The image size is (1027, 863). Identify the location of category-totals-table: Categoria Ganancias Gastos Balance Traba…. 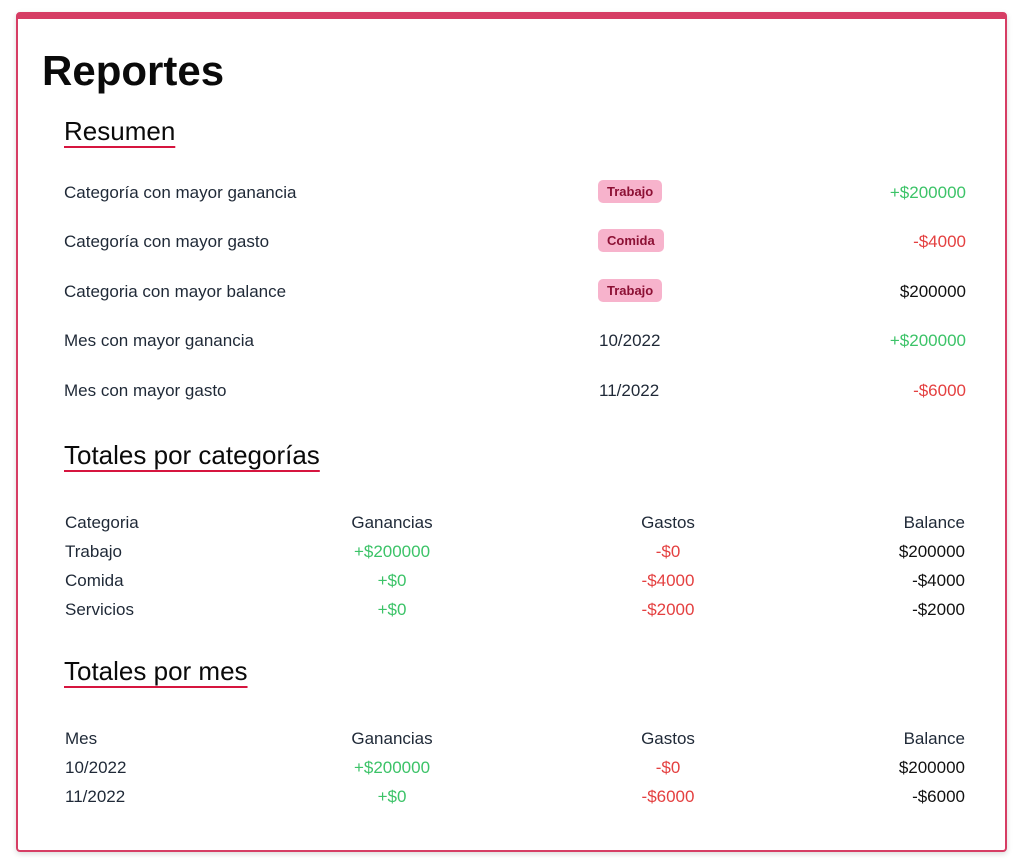
(515, 567).